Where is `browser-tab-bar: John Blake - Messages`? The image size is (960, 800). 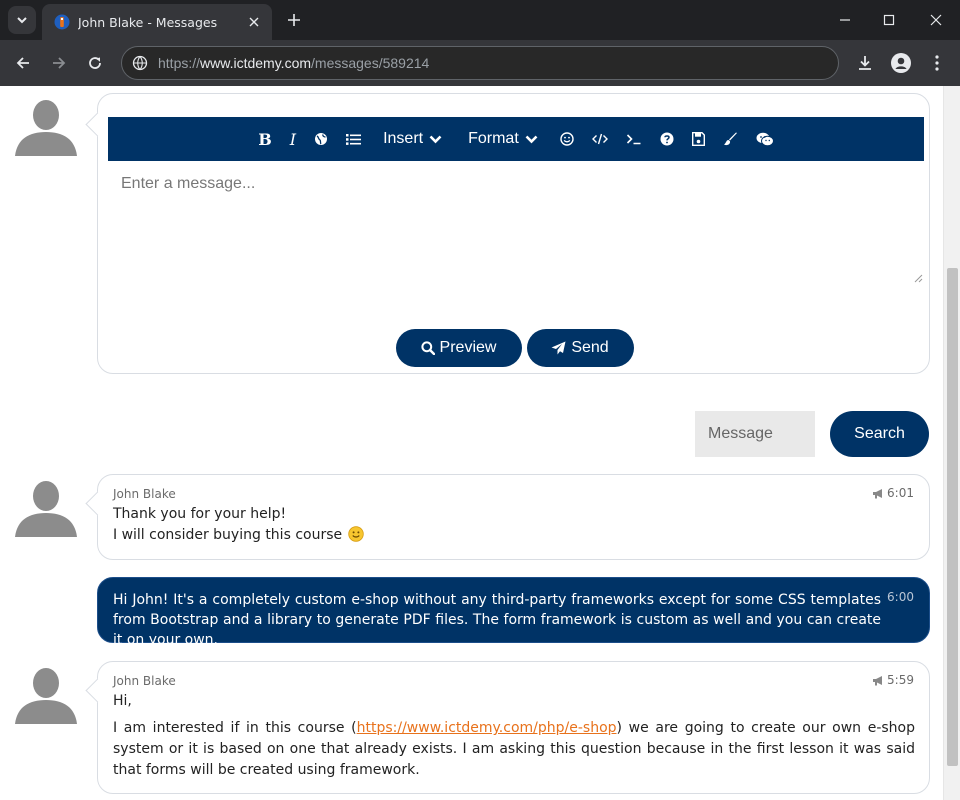
browser-tab-bar: John Blake - Messages is located at coordinates (480, 20).